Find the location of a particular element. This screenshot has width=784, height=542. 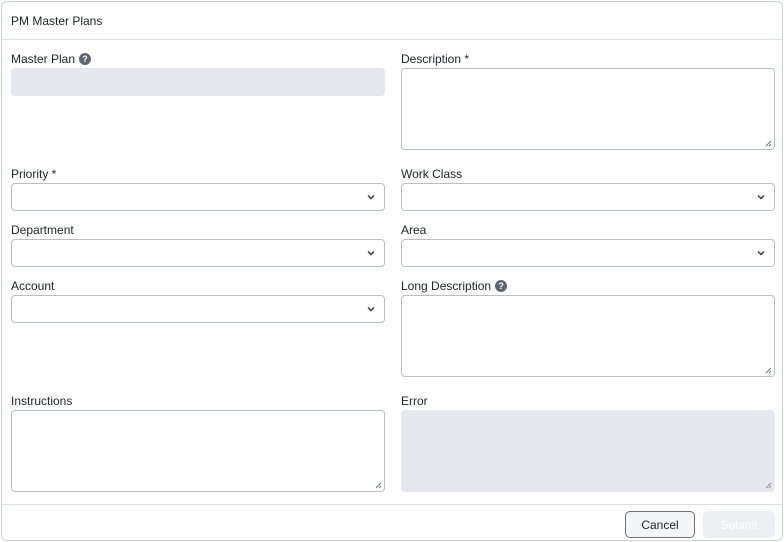

instructions-label: Instructions is located at coordinates (42, 401).